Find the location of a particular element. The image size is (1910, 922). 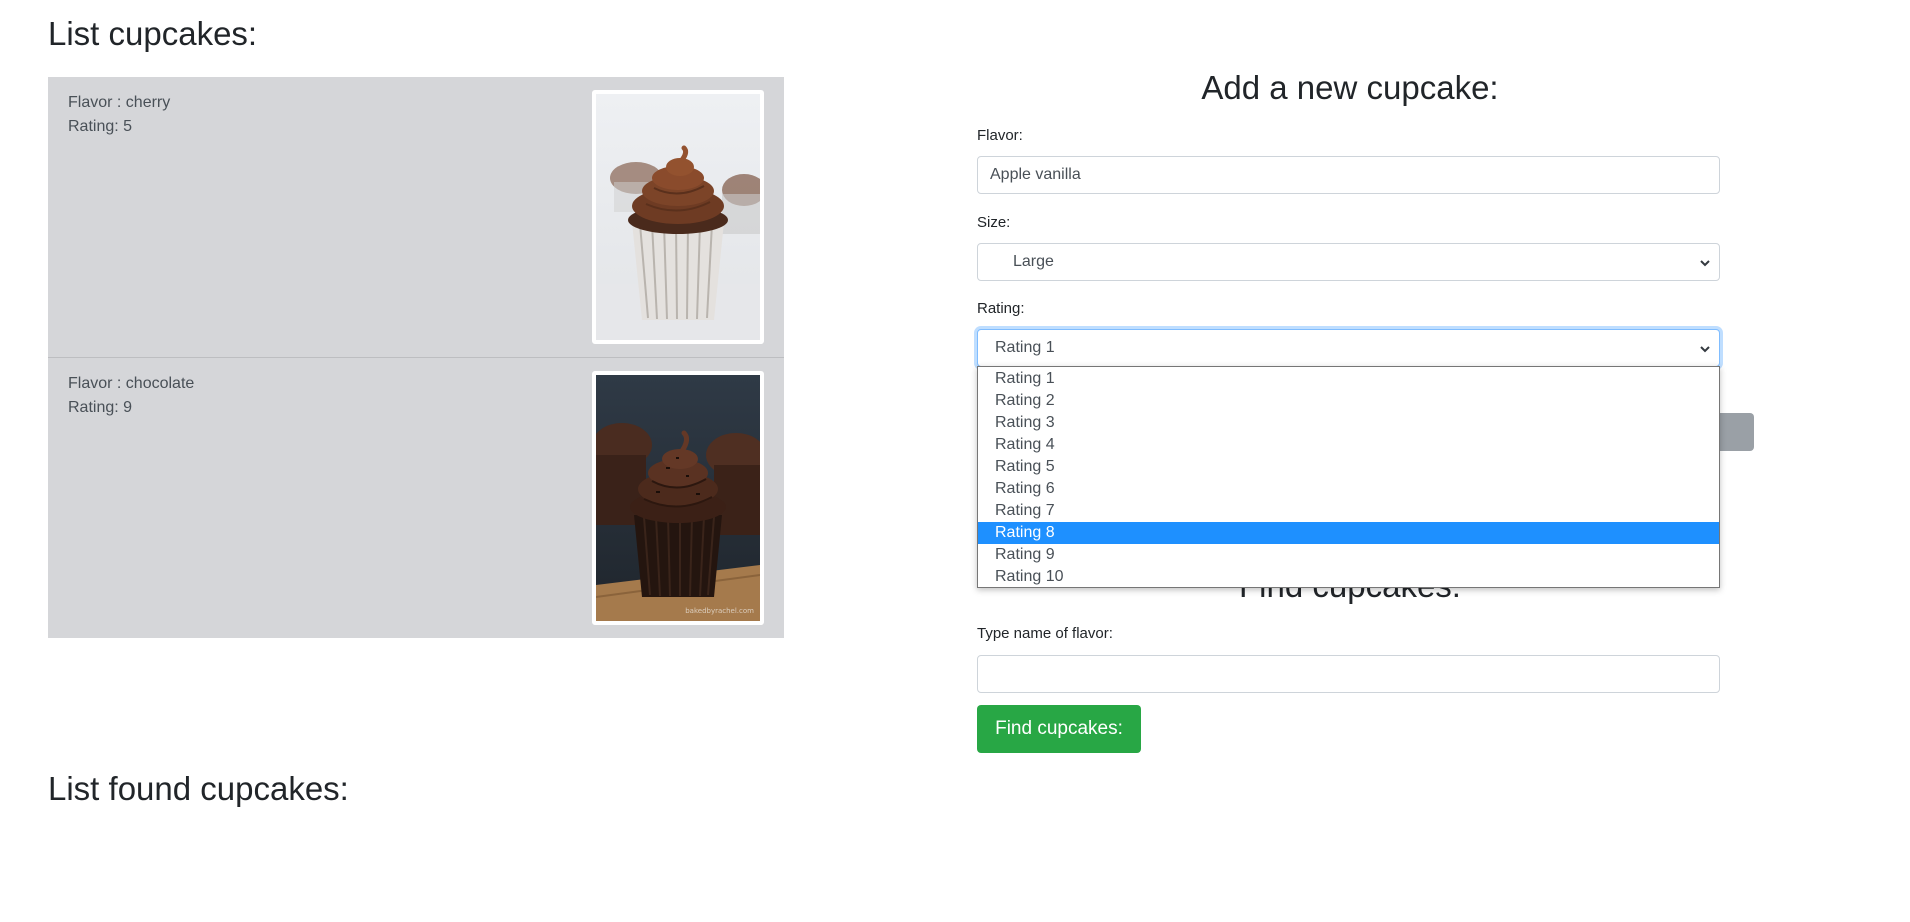

rating-select-value: Rating 1 is located at coordinates (1025, 347).